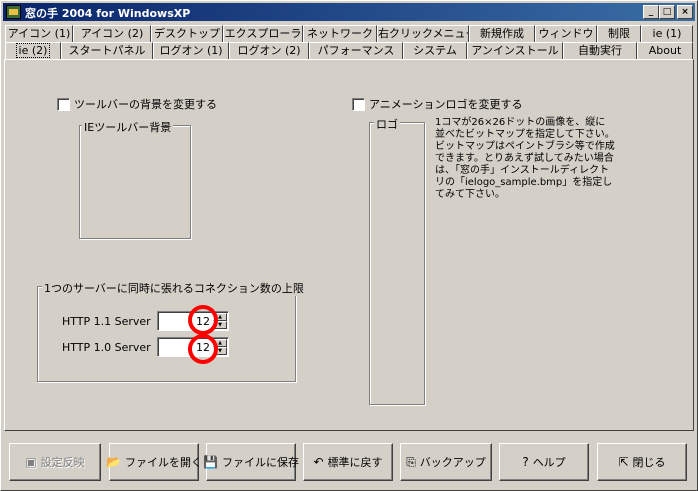 This screenshot has height=491, width=698. What do you see at coordinates (667, 12) in the screenshot?
I see `maximize-button: □` at bounding box center [667, 12].